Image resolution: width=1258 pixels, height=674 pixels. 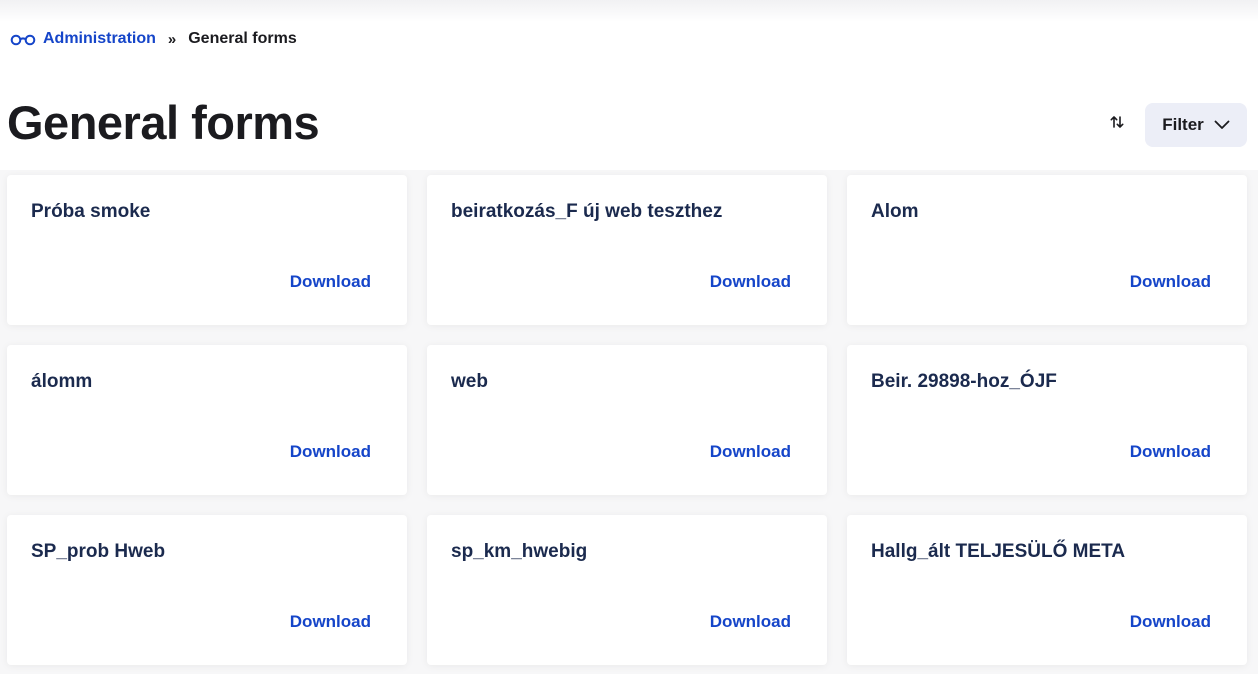 What do you see at coordinates (62, 381) in the screenshot?
I see `form-title: álomm` at bounding box center [62, 381].